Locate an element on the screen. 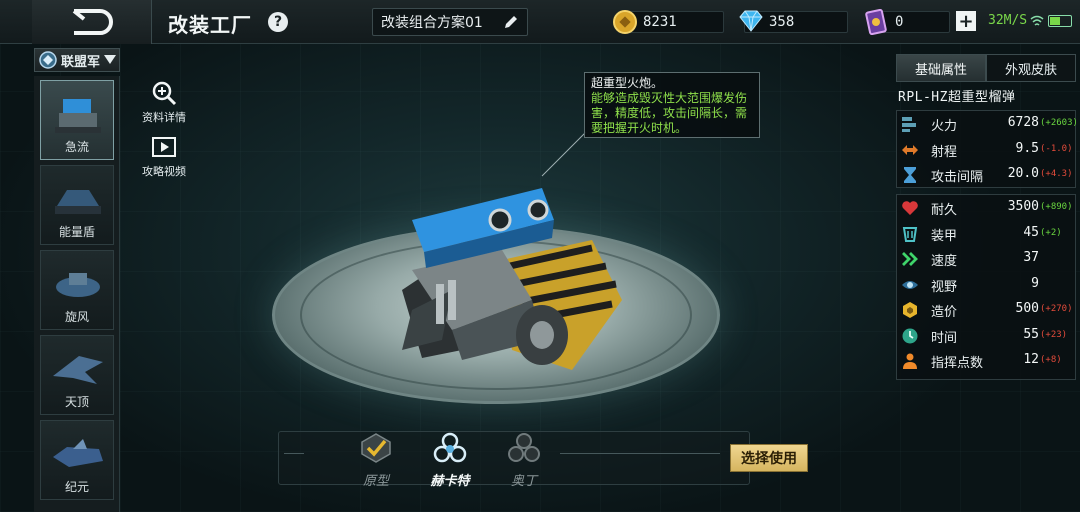 This screenshot has height=512, width=1080. stat-row-vision: 视野 9 is located at coordinates (986, 285).